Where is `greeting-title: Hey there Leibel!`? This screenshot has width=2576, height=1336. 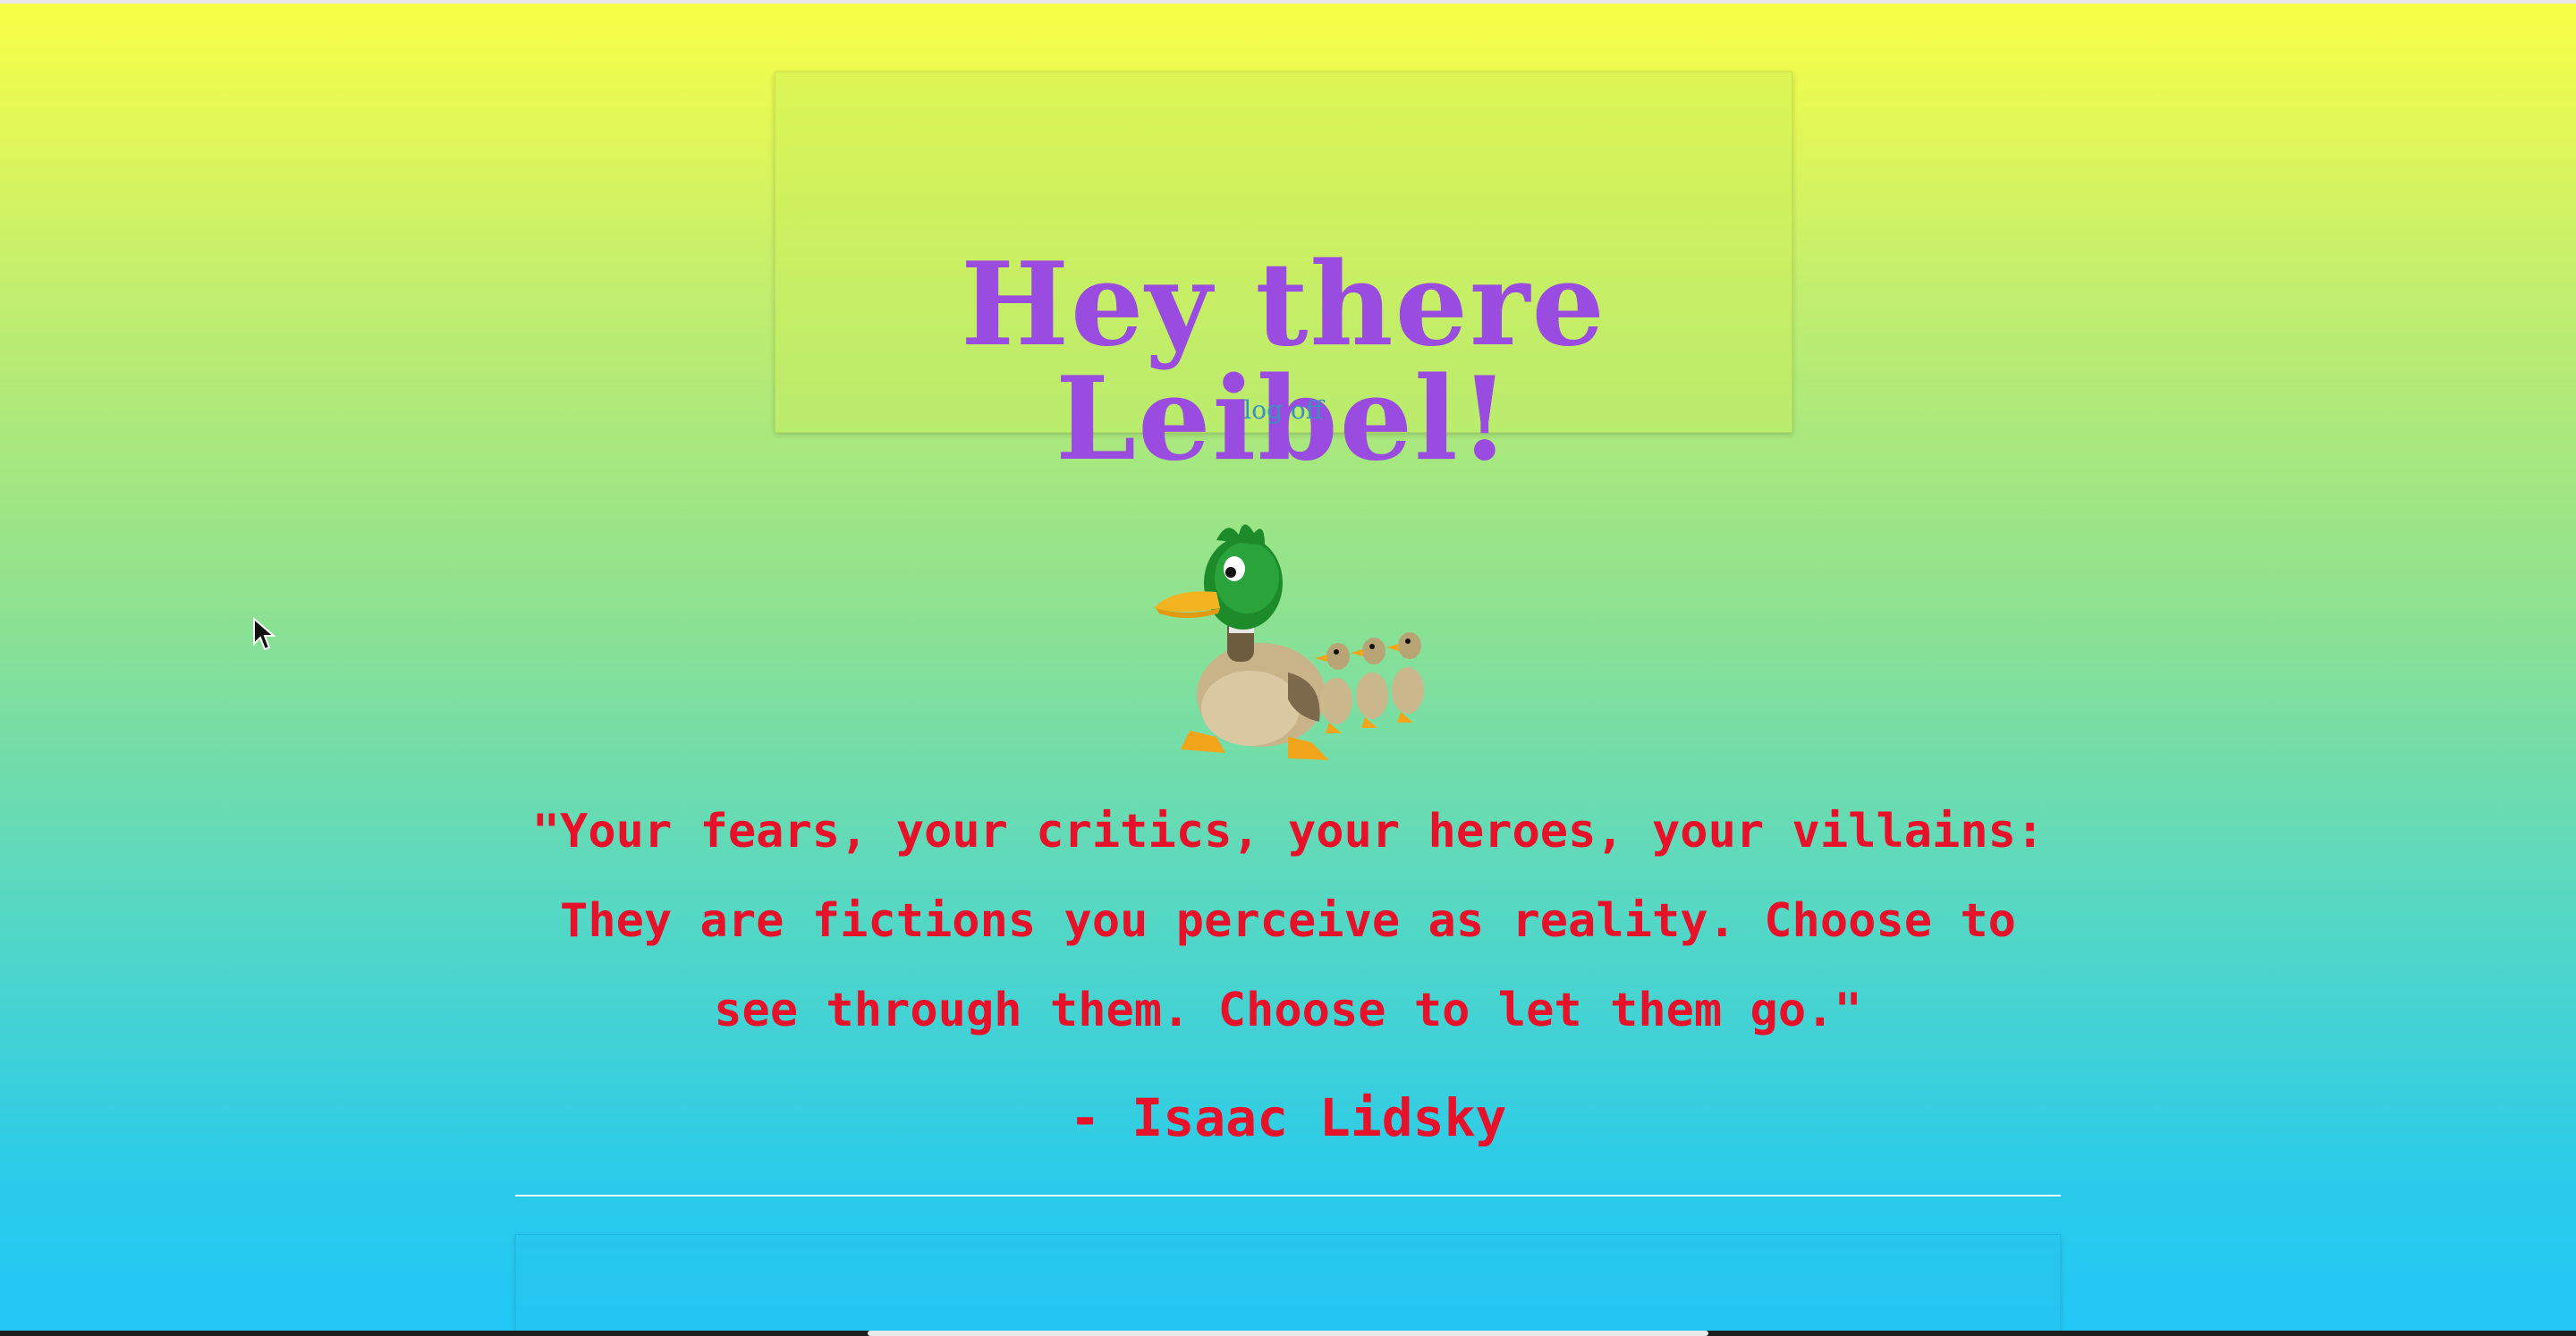 greeting-title: Hey there Leibel! is located at coordinates (1283, 362).